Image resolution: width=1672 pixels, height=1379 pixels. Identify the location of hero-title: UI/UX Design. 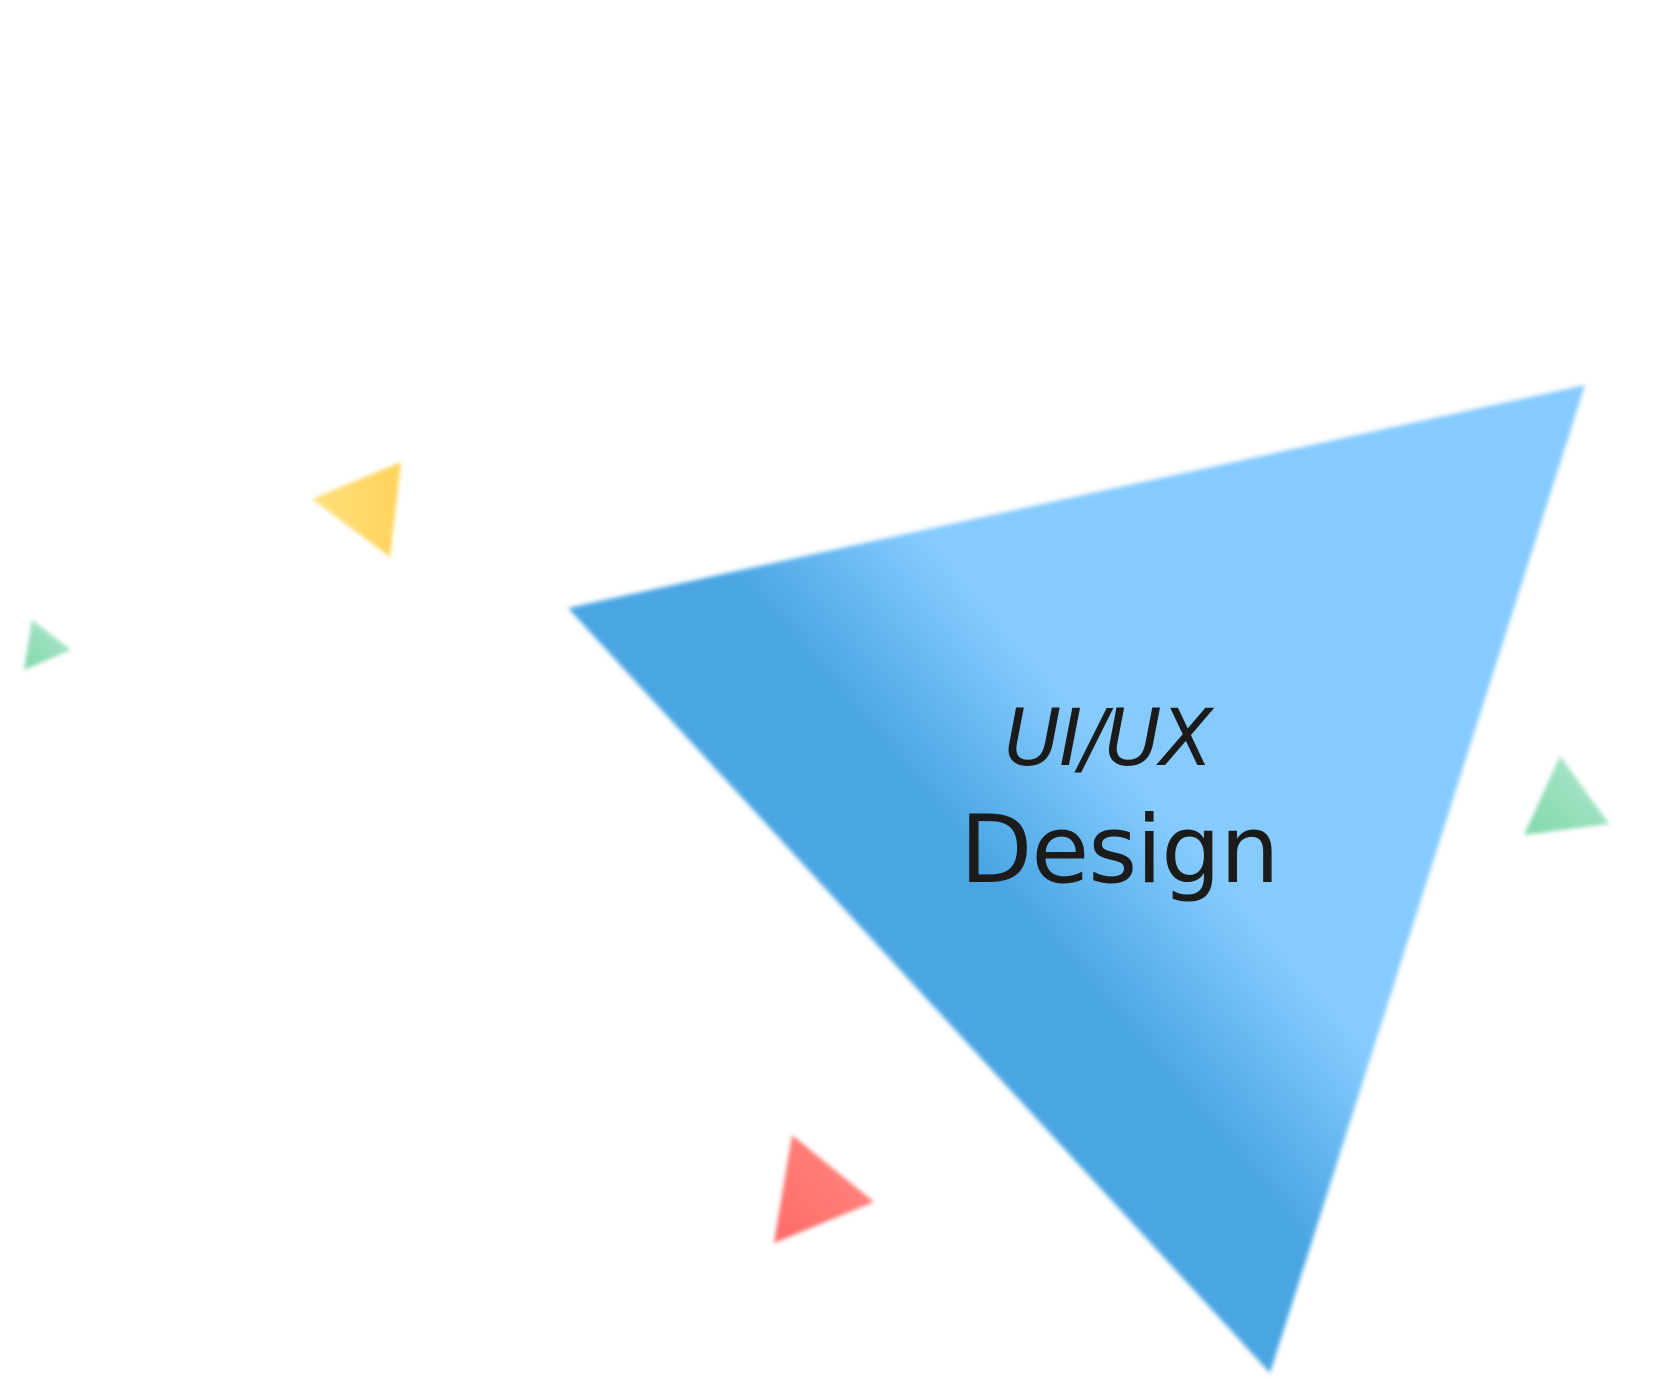
(1125, 799).